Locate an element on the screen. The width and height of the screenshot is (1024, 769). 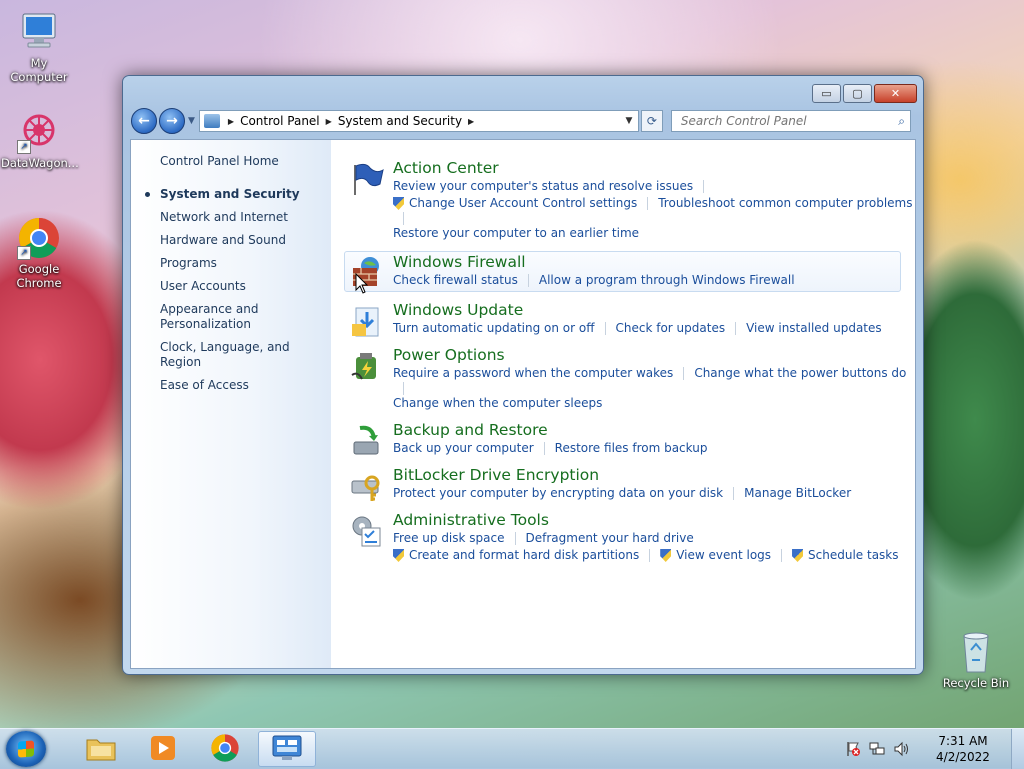
link-restore-earlier-time: Restore your computer to an earlier time is located at coordinates (516, 233).